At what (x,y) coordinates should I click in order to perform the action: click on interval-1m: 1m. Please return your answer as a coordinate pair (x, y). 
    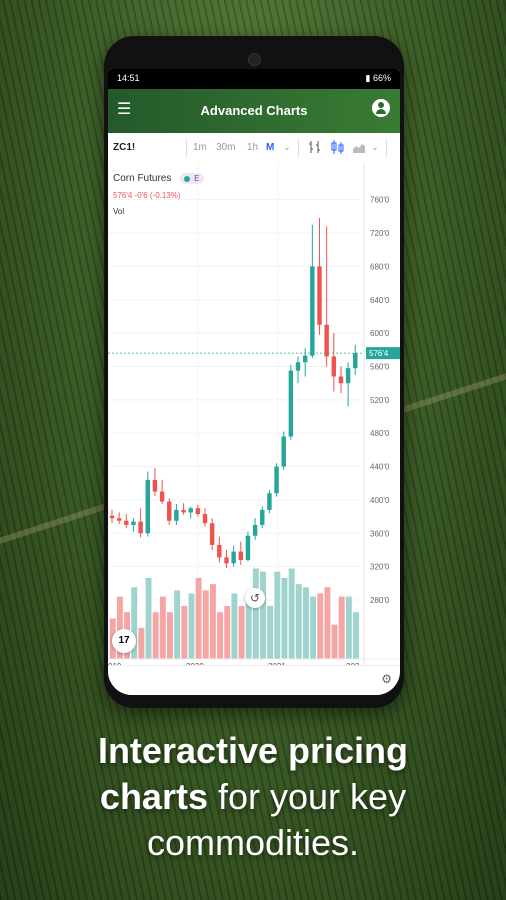
    Looking at the image, I should click on (200, 147).